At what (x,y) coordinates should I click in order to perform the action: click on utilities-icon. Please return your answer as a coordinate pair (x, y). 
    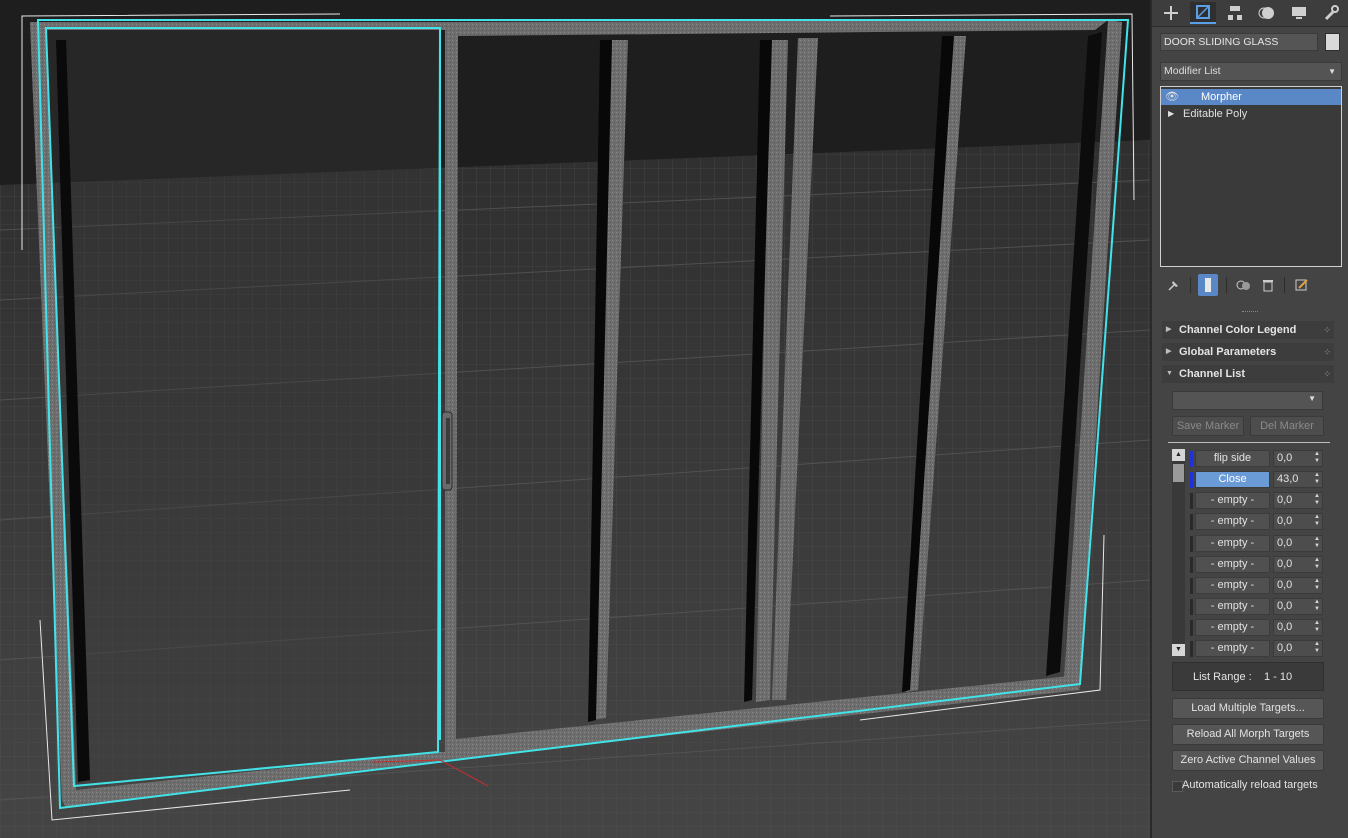
    Looking at the image, I should click on (1331, 13).